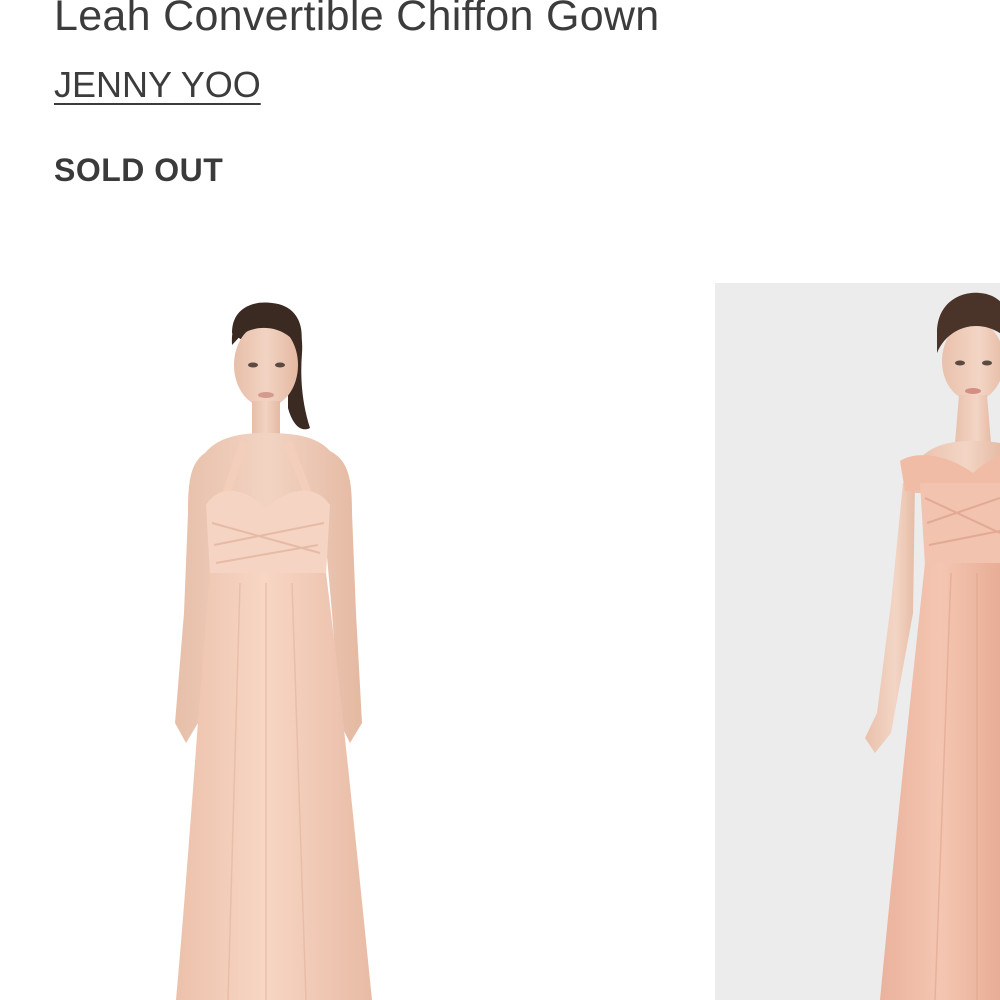  I want to click on brand-link: JENNY YOO, so click(157, 85).